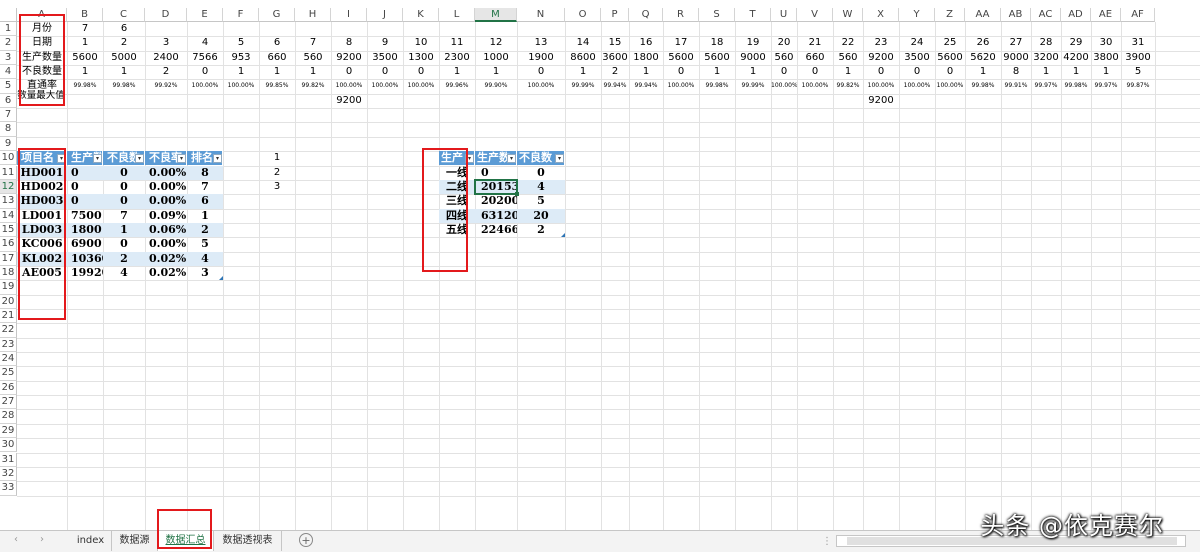 The height and width of the screenshot is (552, 1200). I want to click on column-header-j: J, so click(385, 15).